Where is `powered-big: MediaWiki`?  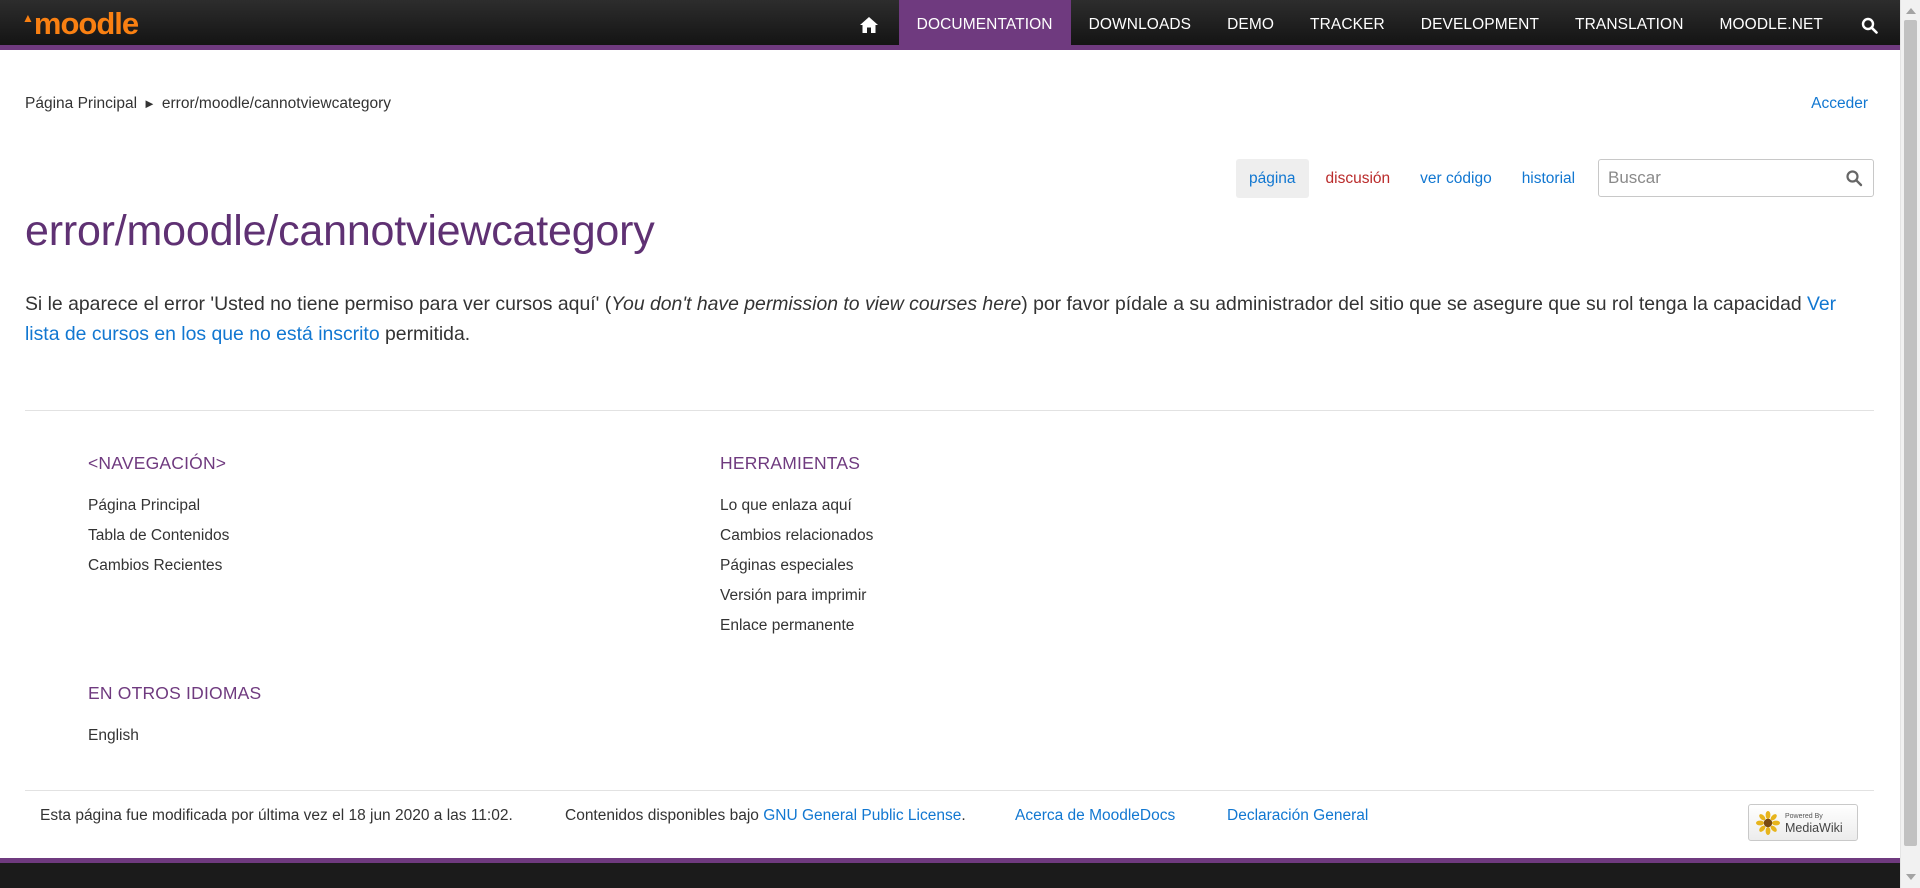 powered-big: MediaWiki is located at coordinates (1814, 828).